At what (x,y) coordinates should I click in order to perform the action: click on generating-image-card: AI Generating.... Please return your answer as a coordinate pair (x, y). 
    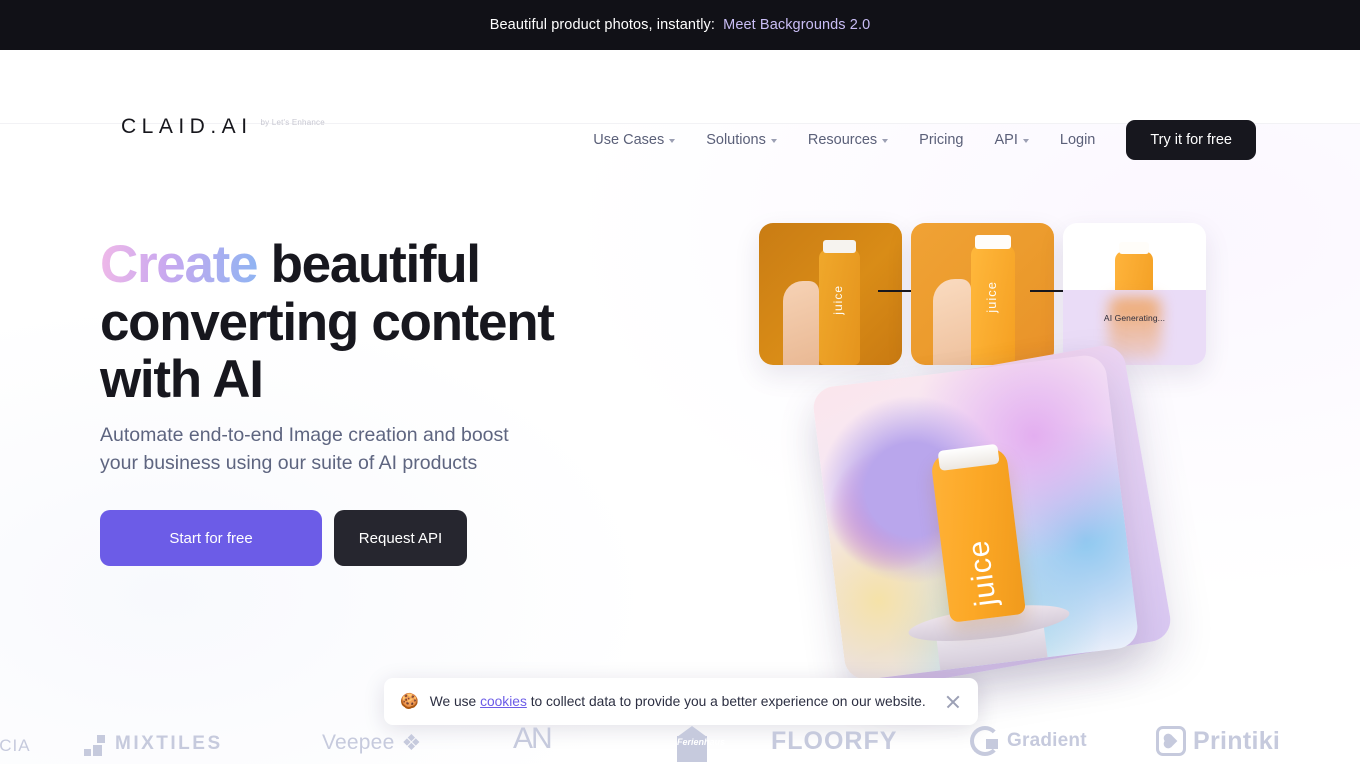
    Looking at the image, I should click on (1134, 294).